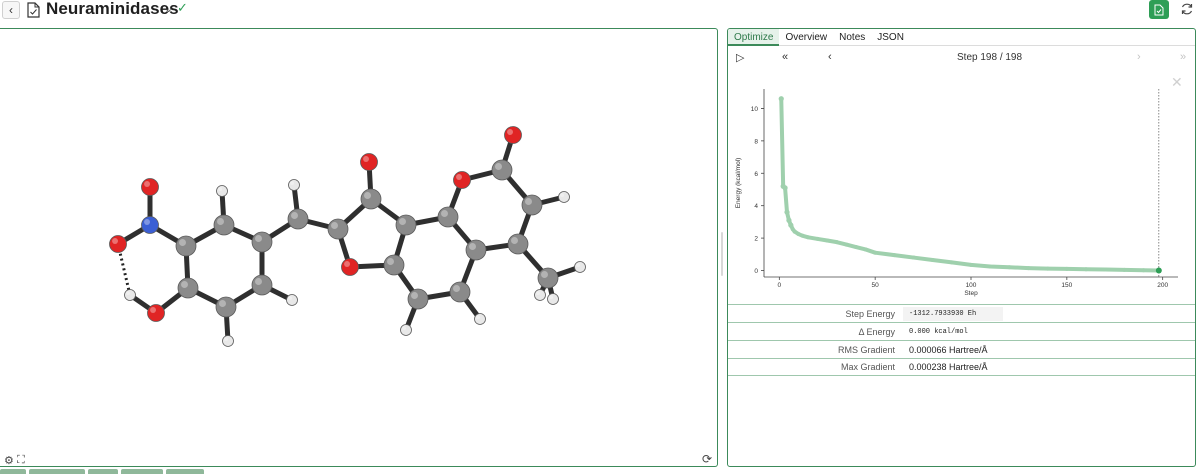 The width and height of the screenshot is (1200, 474). What do you see at coordinates (971, 285) in the screenshot?
I see `x-tick-label: 100` at bounding box center [971, 285].